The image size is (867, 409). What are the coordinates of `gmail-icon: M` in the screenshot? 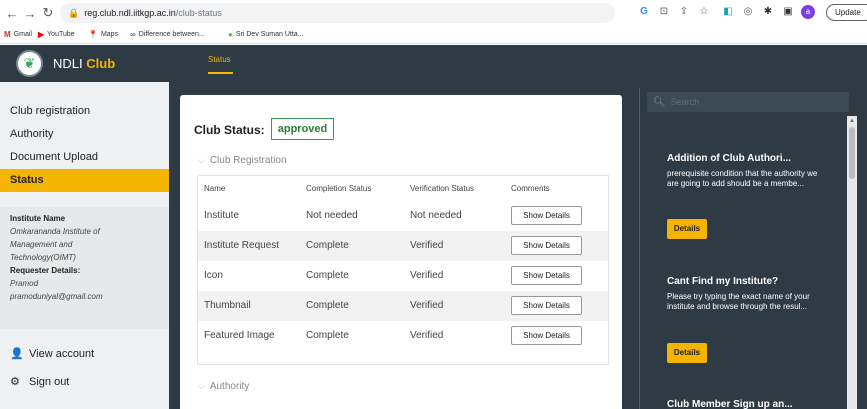 It's located at (7, 34).